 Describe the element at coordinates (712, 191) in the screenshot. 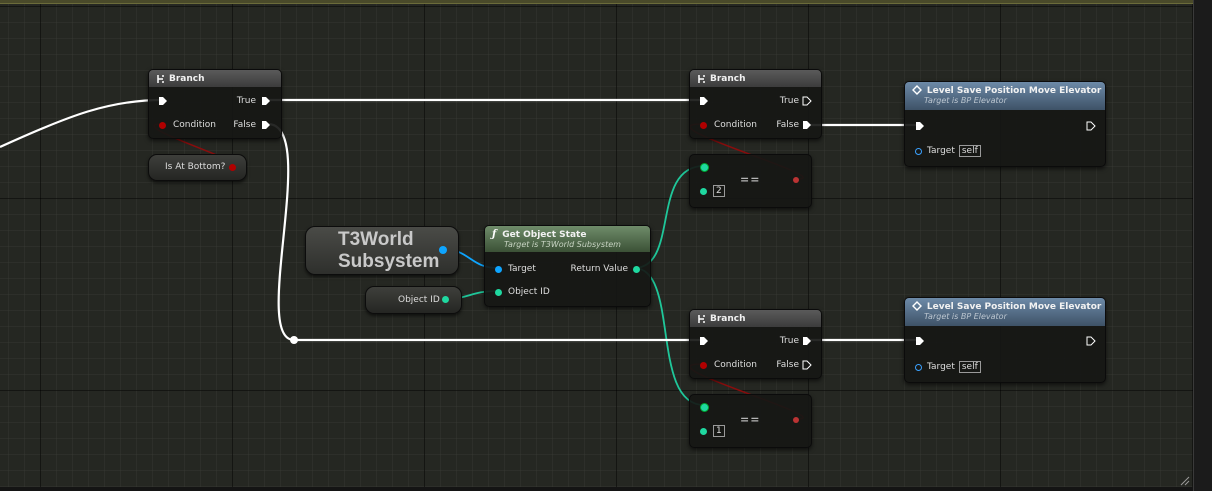

I see `b-input-row: 2` at that location.